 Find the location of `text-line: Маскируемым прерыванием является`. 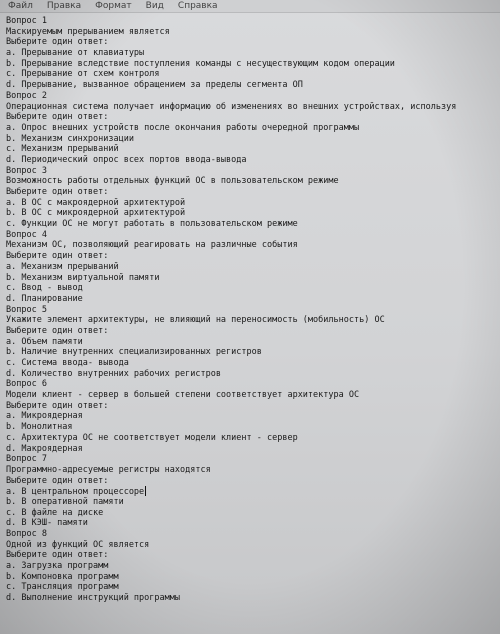

text-line: Маскируемым прерыванием является is located at coordinates (253, 32).